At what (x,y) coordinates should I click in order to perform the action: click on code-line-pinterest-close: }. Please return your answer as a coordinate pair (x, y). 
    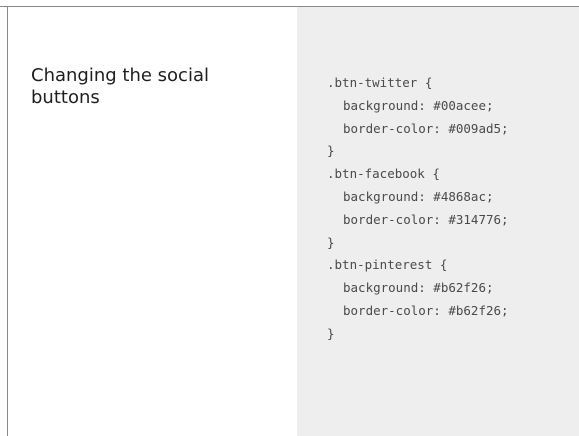
    Looking at the image, I should click on (331, 333).